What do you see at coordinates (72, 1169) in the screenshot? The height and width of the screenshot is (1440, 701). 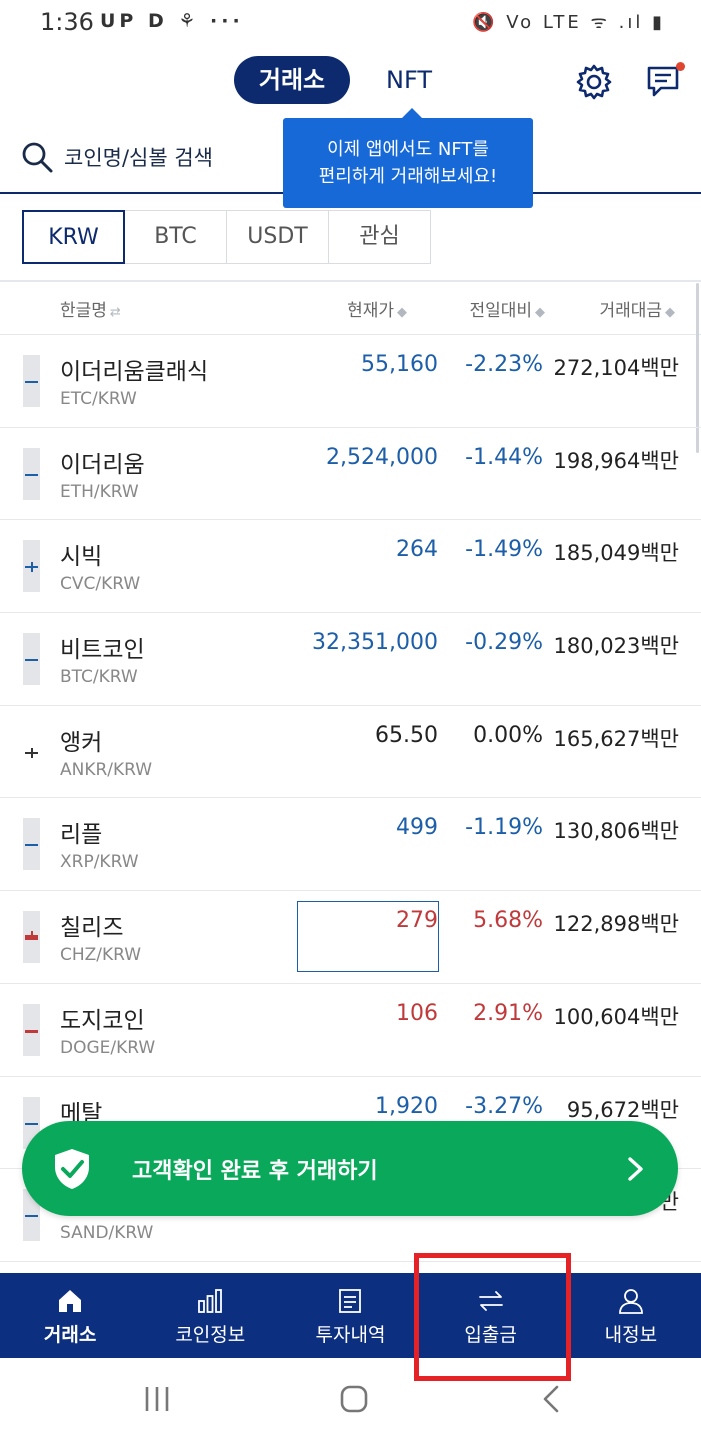 I see `shield-check-icon` at bounding box center [72, 1169].